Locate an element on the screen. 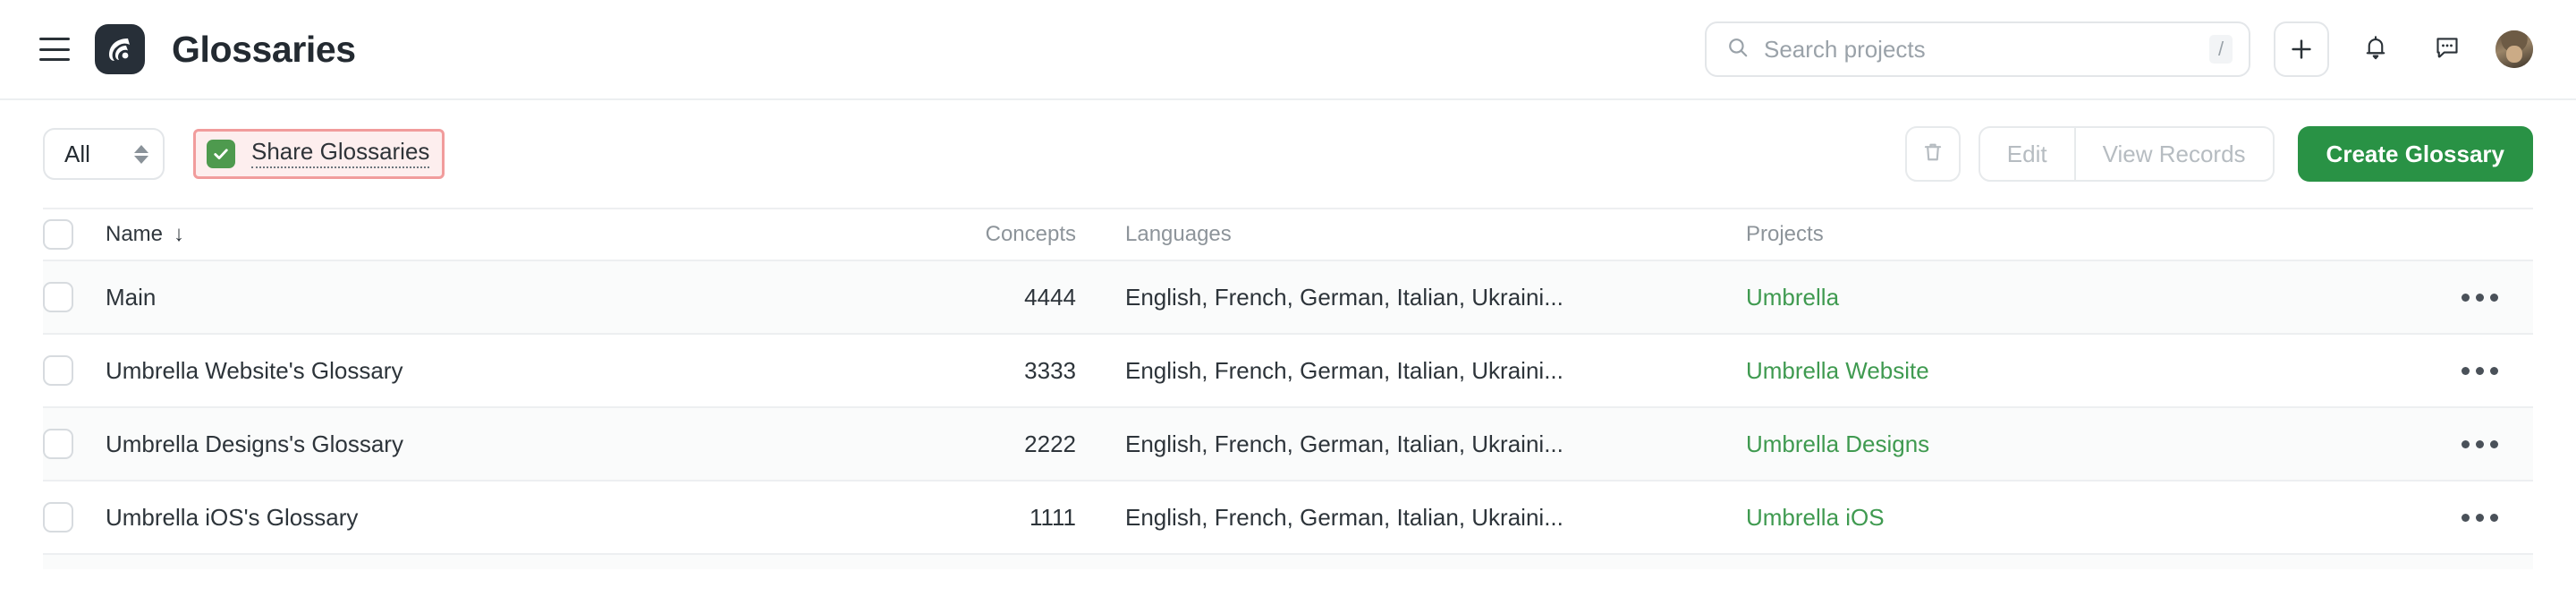  bell-icon is located at coordinates (2375, 49).